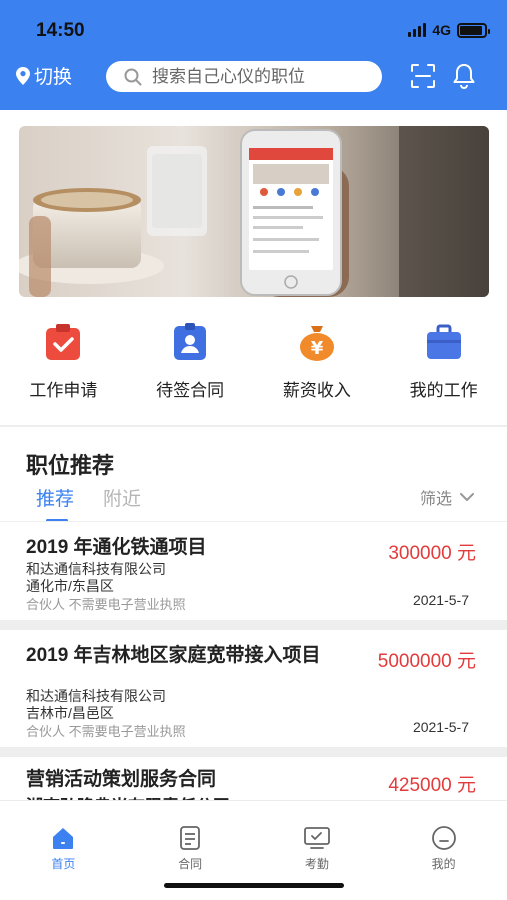 This screenshot has height=900, width=507. I want to click on job-title: 2019 年吉林地区家庭宽带接入项目, so click(173, 655).